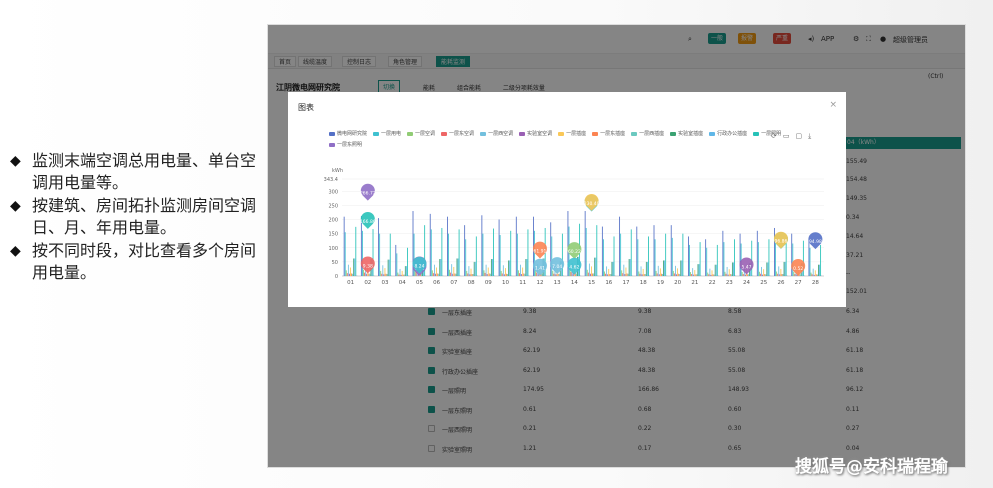 The image size is (993, 488). Describe the element at coordinates (574, 252) in the screenshot. I see `marker-label: 60.22` at that location.